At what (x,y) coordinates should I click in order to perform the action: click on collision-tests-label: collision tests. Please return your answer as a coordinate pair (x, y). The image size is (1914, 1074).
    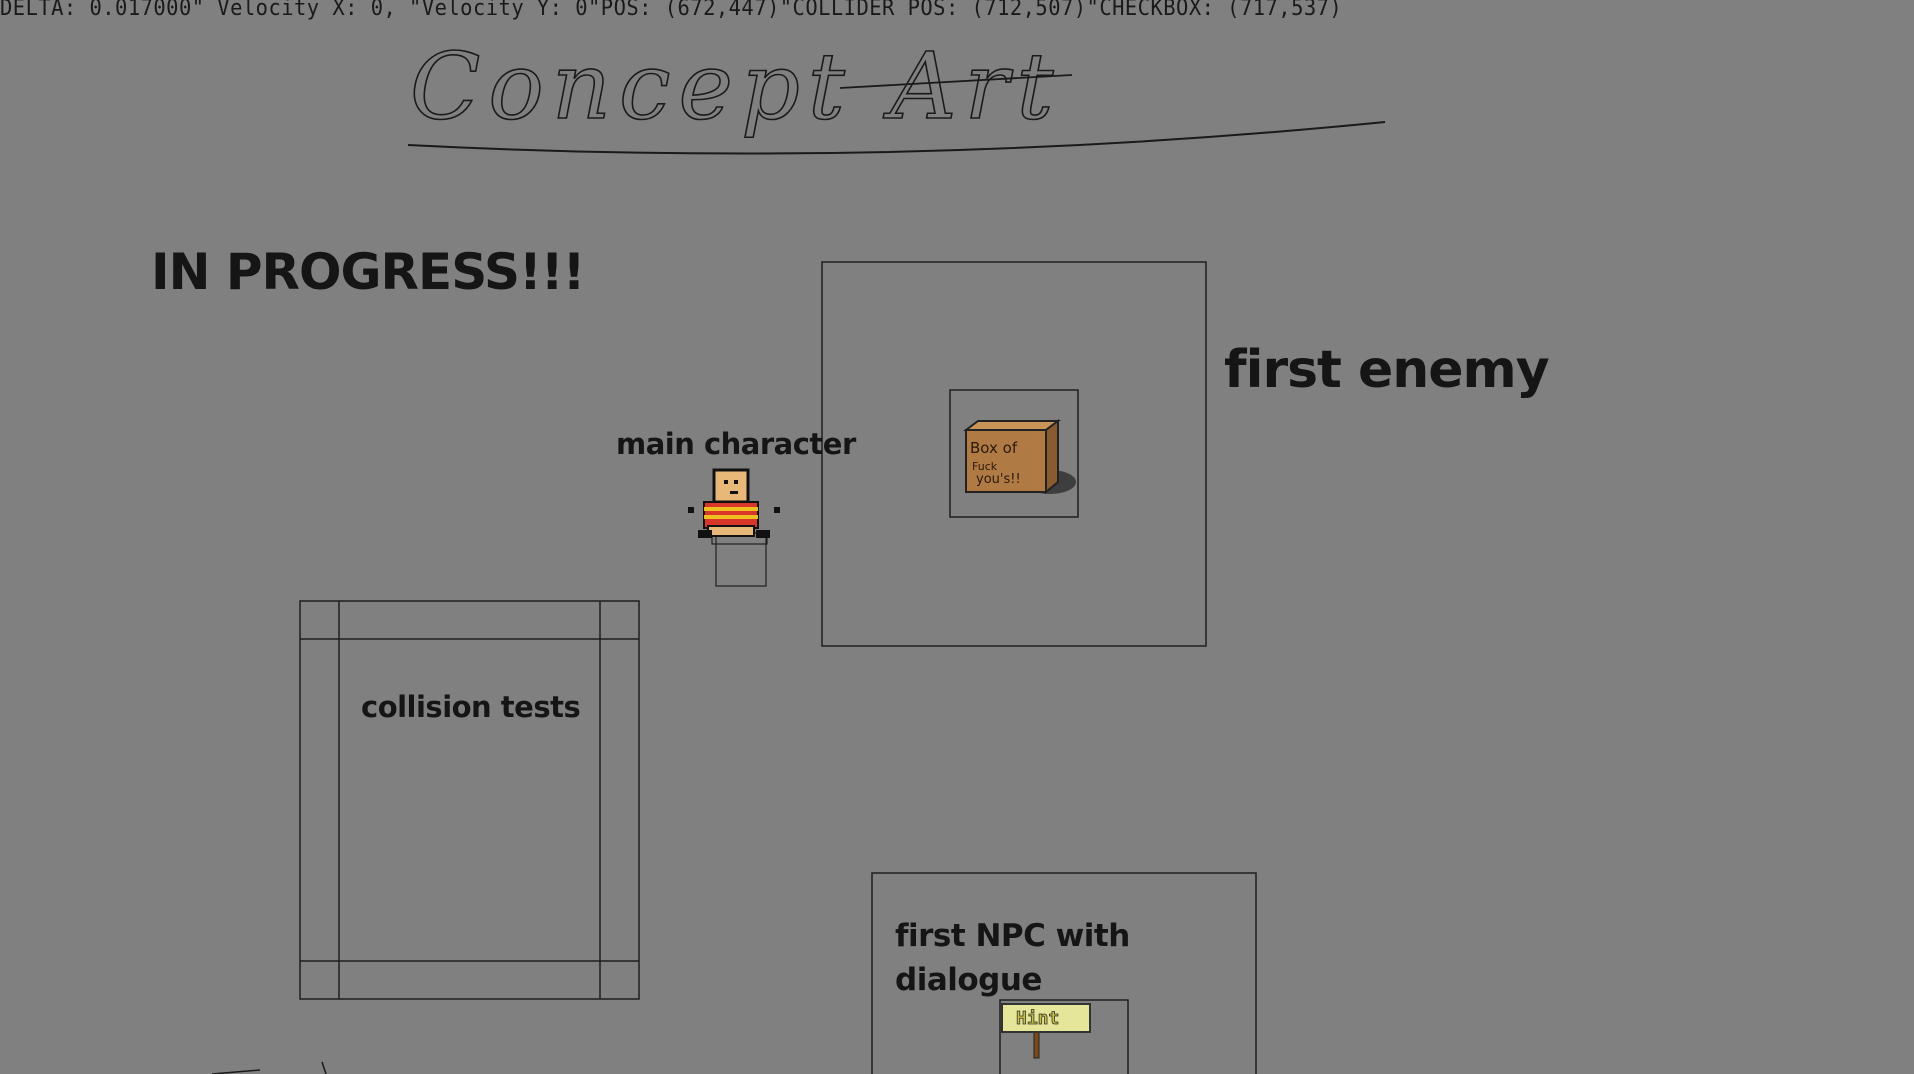
    Looking at the image, I should click on (471, 707).